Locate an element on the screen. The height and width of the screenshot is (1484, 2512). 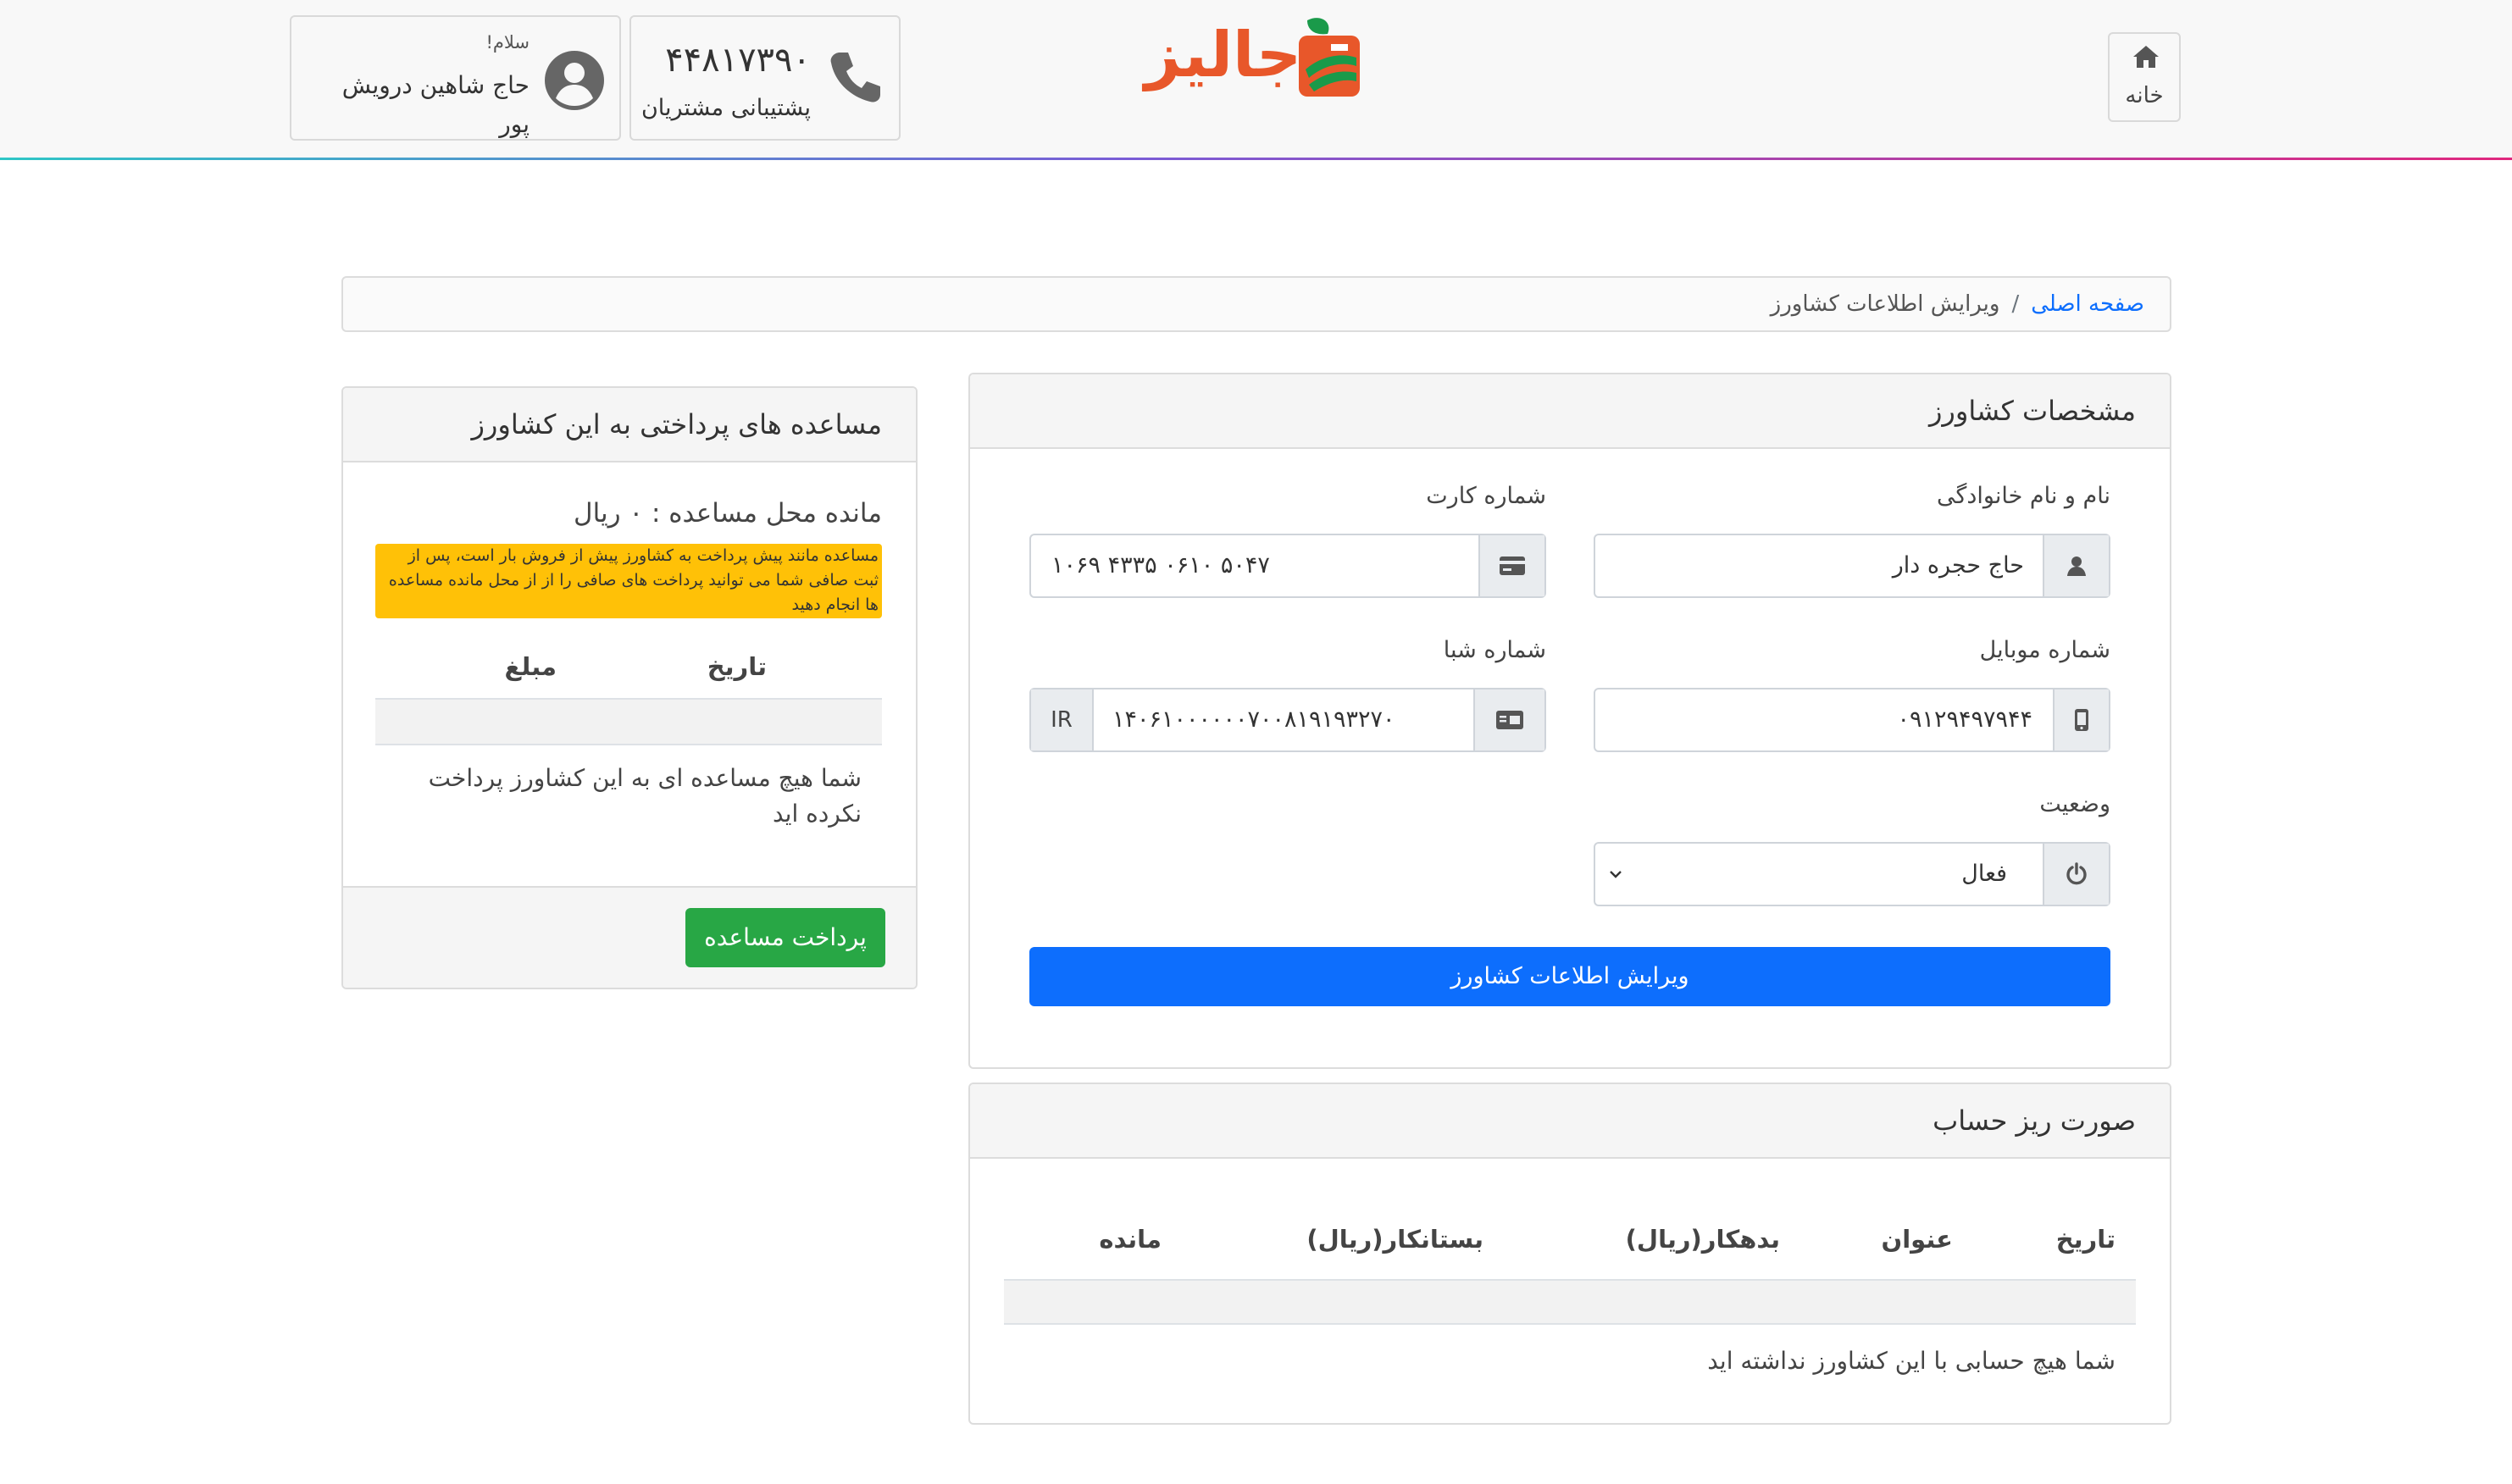
statement-card-title: صورت ریز حساب is located at coordinates (1570, 1121).